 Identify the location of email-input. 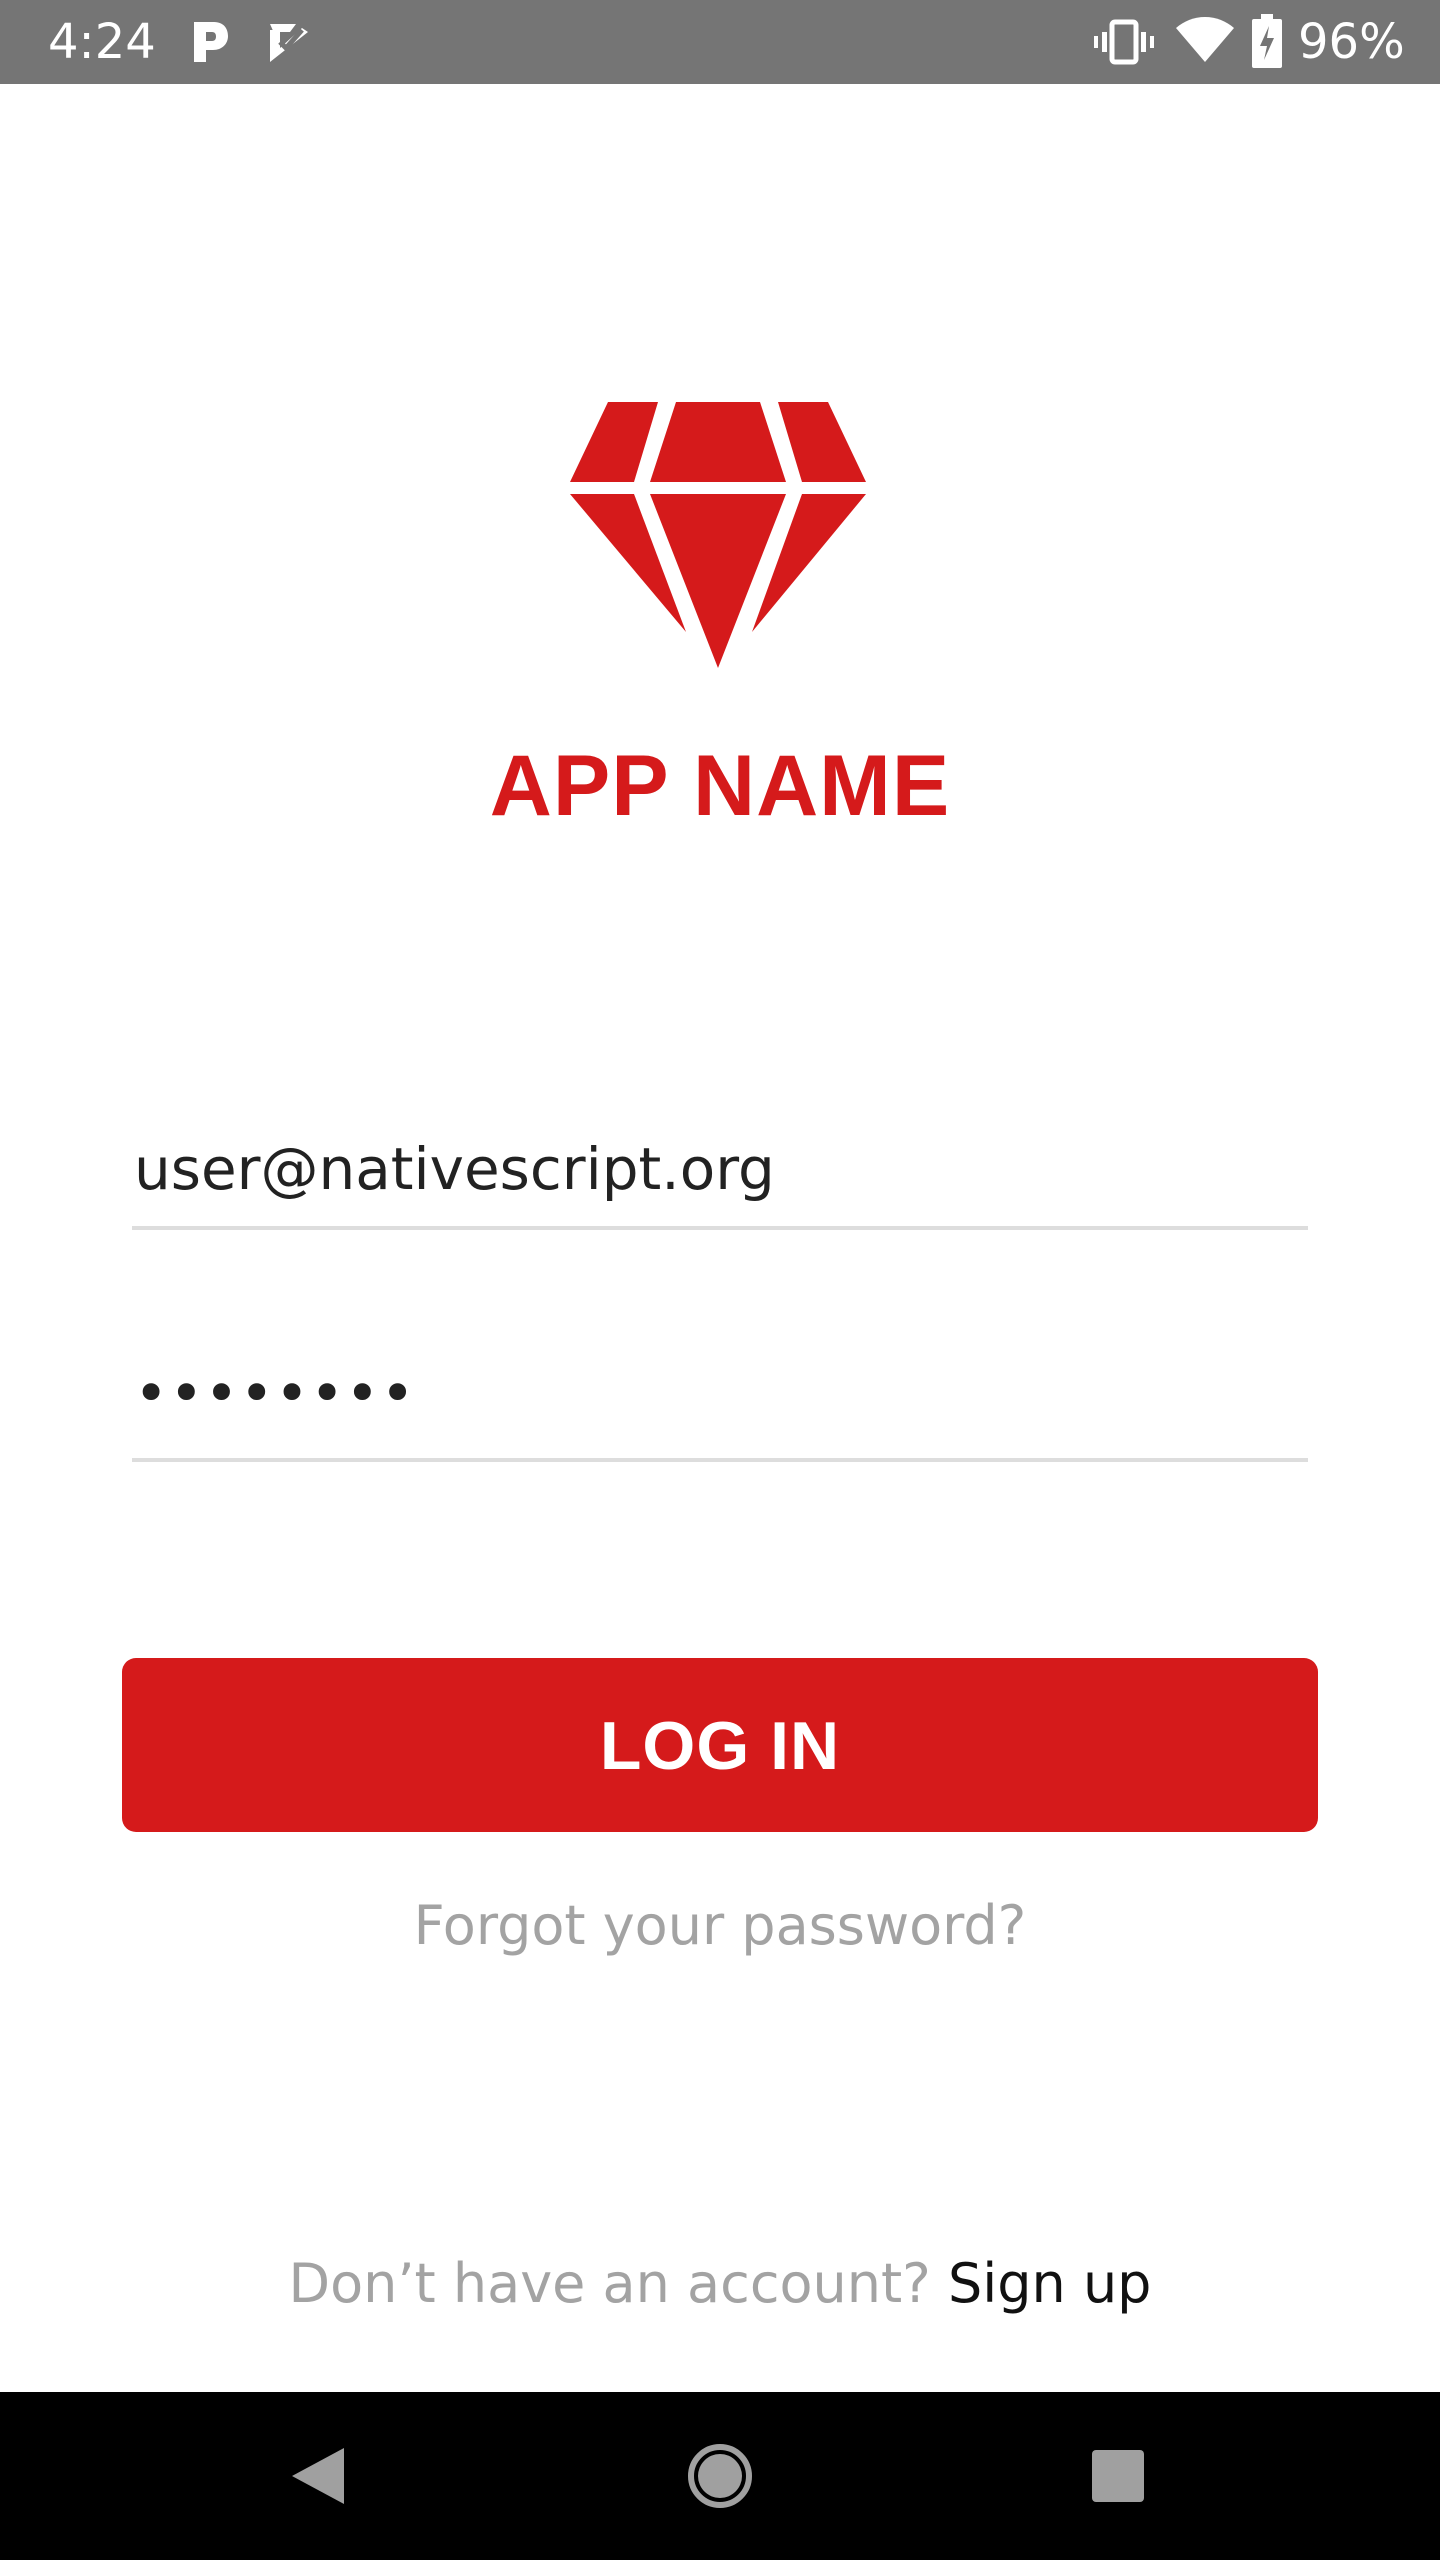
(714, 1169).